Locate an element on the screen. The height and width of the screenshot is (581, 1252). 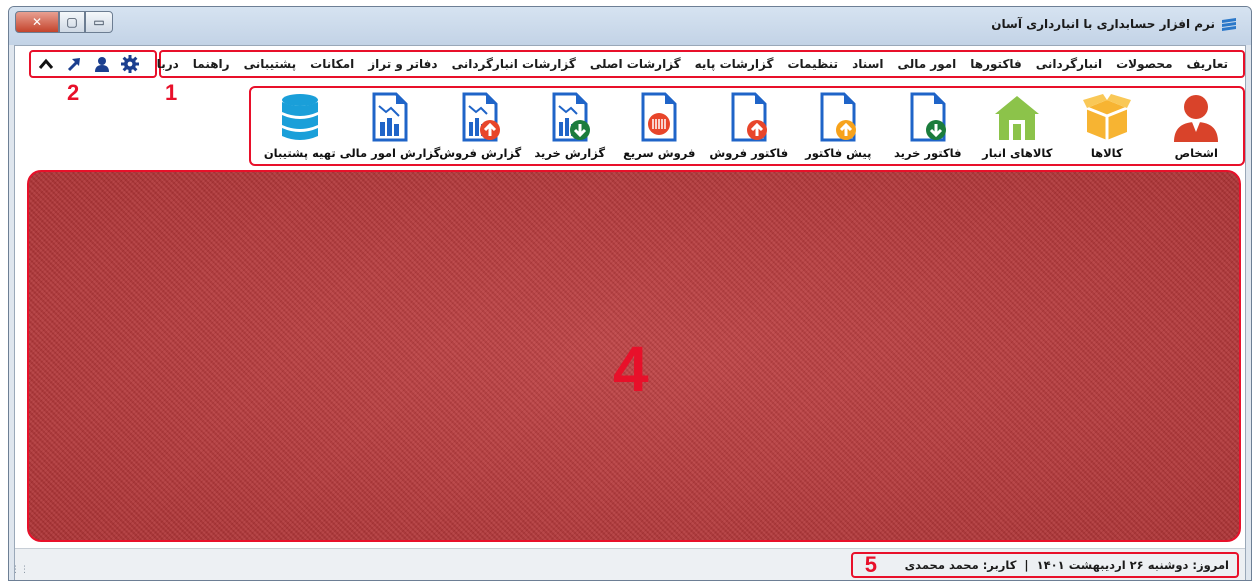
toolbar-button-financial-report: گزارش امور مالی is located at coordinates (390, 128).